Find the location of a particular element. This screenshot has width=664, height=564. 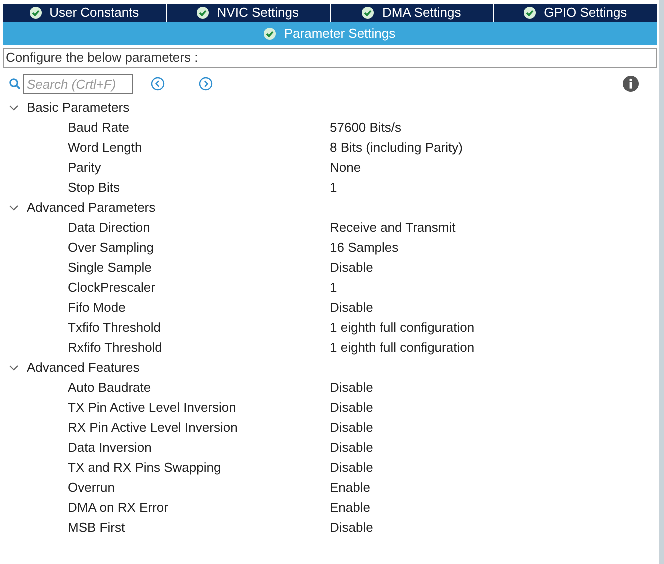

group-header: Advanced Features is located at coordinates (330, 368).